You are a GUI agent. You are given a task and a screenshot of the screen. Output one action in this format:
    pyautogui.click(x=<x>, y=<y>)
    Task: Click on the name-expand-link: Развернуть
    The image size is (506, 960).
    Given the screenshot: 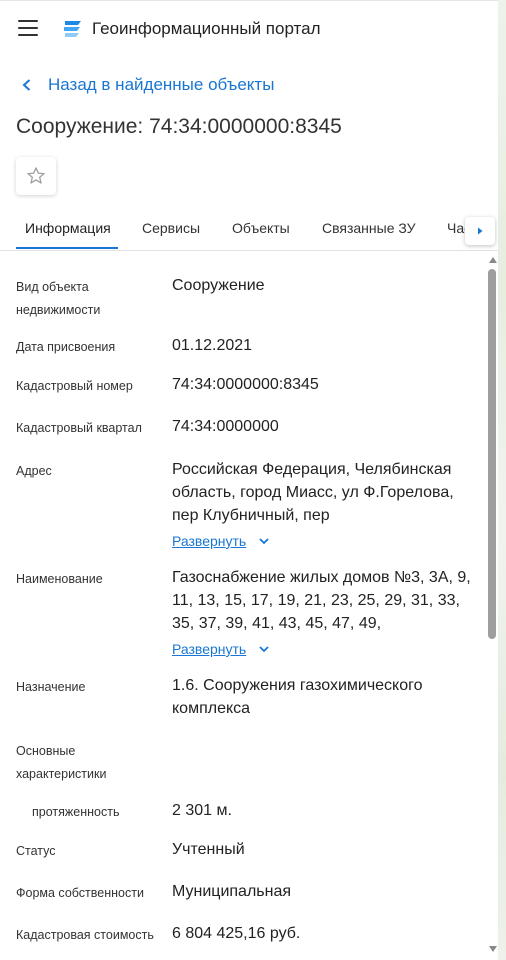 What is the action you would take?
    pyautogui.click(x=221, y=649)
    